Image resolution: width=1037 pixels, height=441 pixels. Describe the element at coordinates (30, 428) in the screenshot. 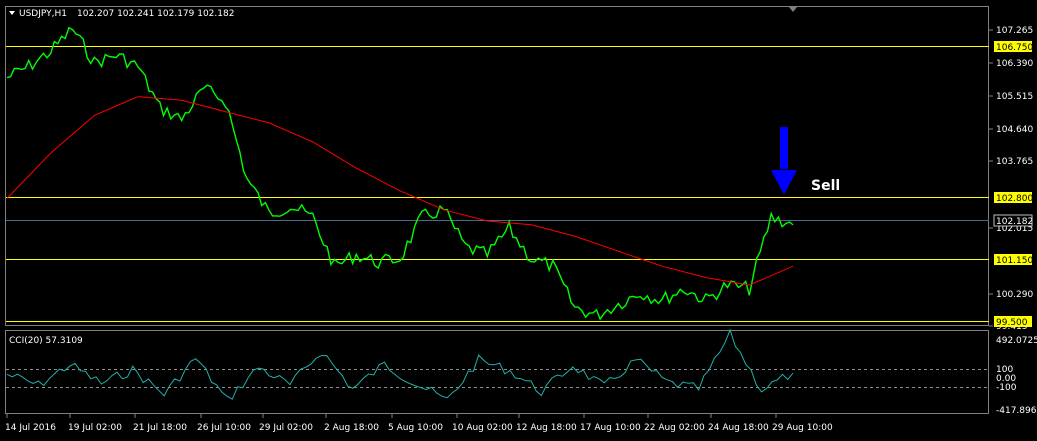

I see `time-axis-label: 14 Jul 2016` at that location.